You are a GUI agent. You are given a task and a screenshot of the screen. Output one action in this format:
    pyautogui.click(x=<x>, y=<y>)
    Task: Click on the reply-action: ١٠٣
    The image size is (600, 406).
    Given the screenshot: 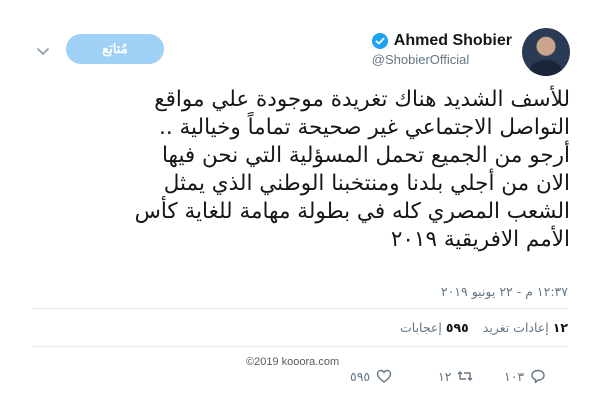 What is the action you would take?
    pyautogui.click(x=525, y=376)
    